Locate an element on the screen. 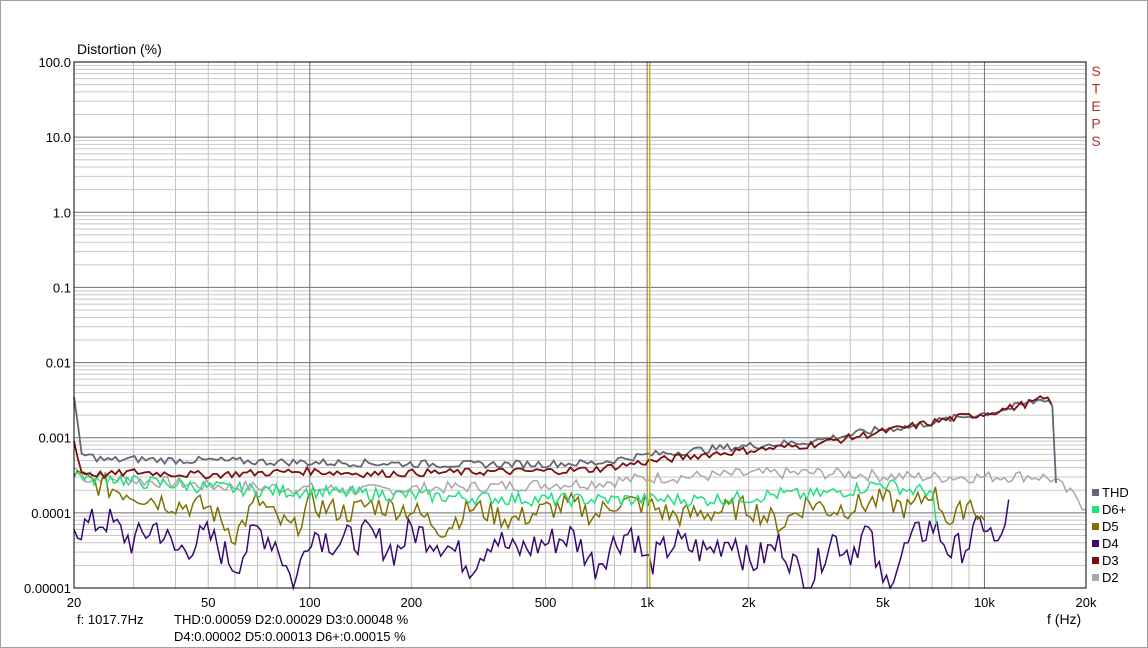  y-tick-label: 0.0001 is located at coordinates (51, 513).